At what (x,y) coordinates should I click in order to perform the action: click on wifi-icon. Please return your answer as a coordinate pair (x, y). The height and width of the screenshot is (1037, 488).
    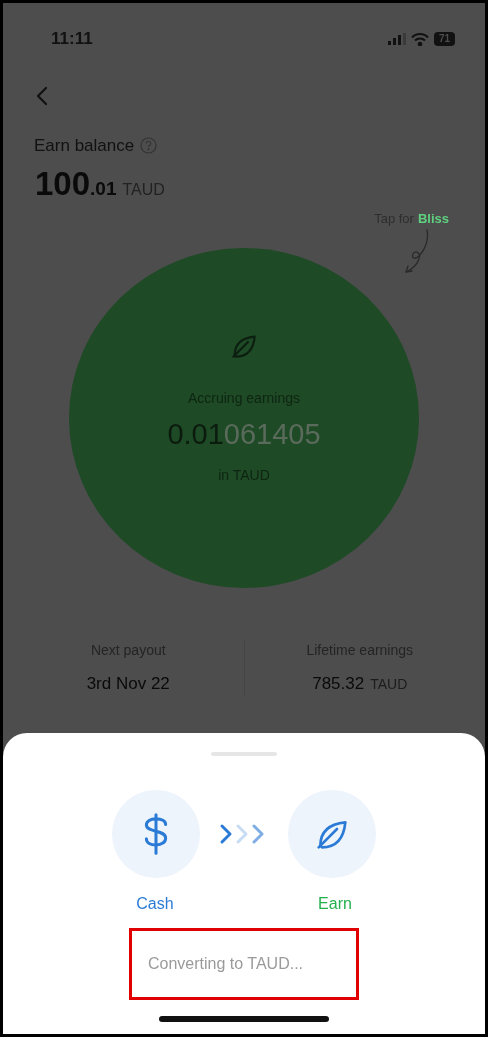
    Looking at the image, I should click on (419, 39).